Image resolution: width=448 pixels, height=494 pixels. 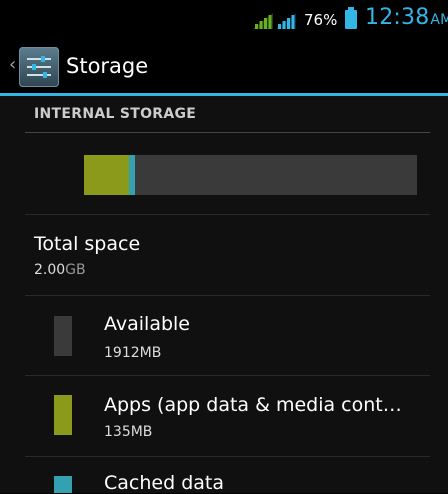 What do you see at coordinates (227, 132) in the screenshot?
I see `section-divider` at bounding box center [227, 132].